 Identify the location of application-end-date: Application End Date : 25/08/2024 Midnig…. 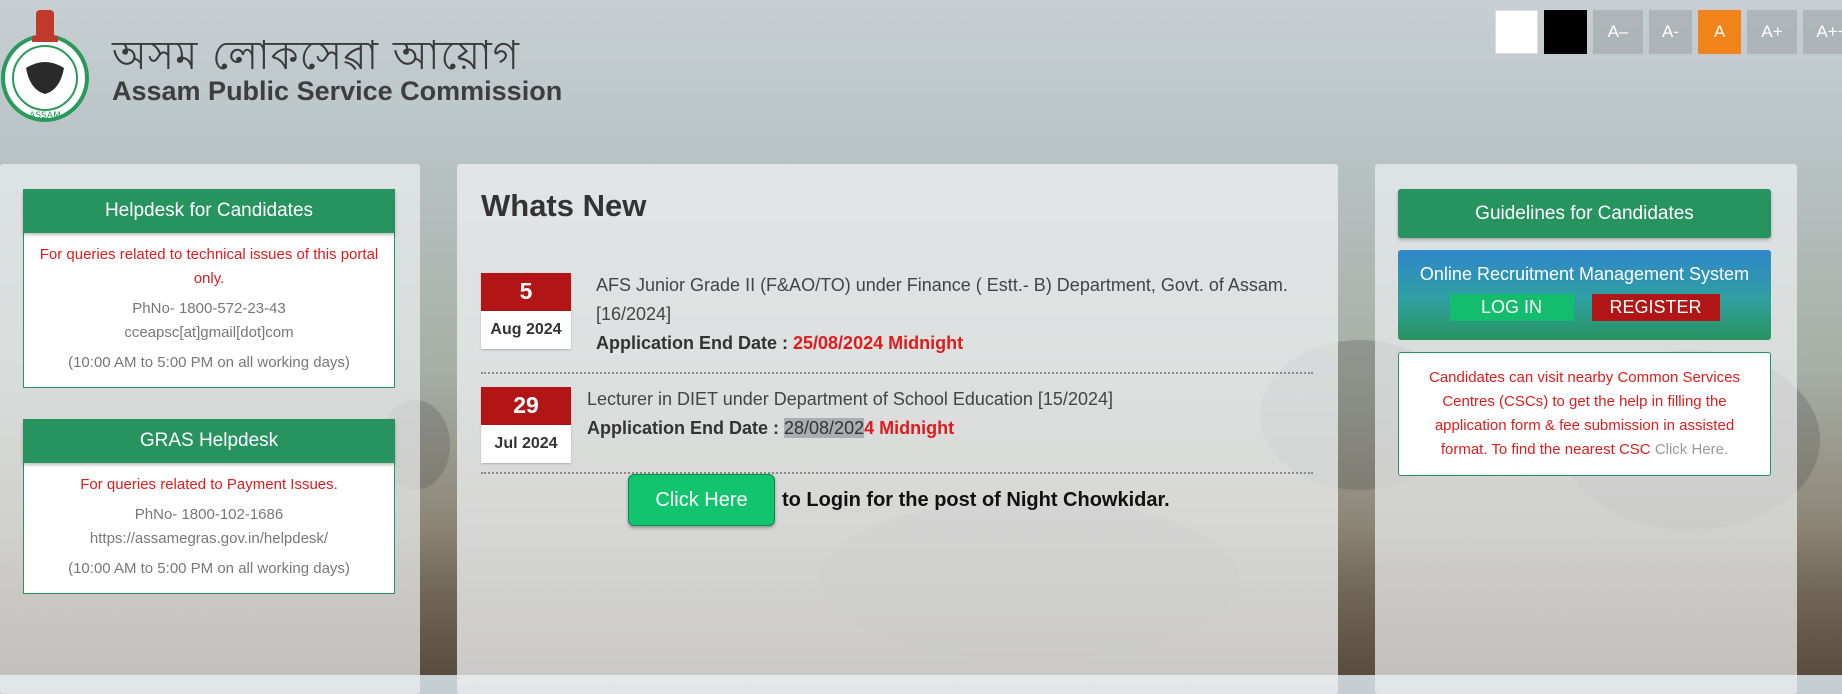
(780, 343).